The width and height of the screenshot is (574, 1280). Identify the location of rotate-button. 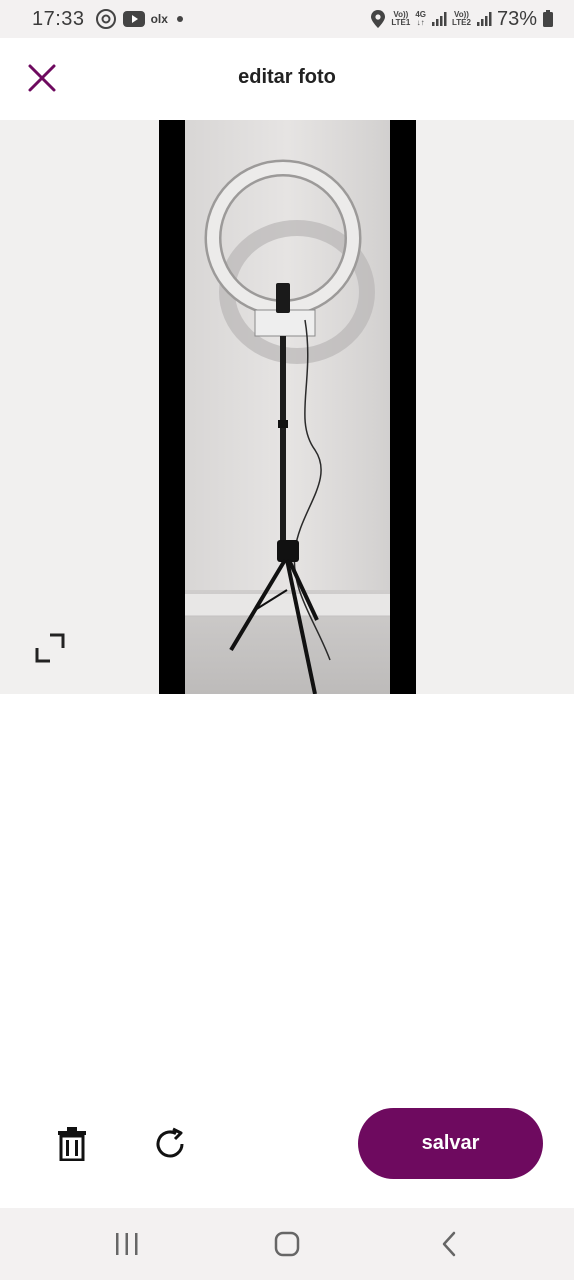
(170, 1144).